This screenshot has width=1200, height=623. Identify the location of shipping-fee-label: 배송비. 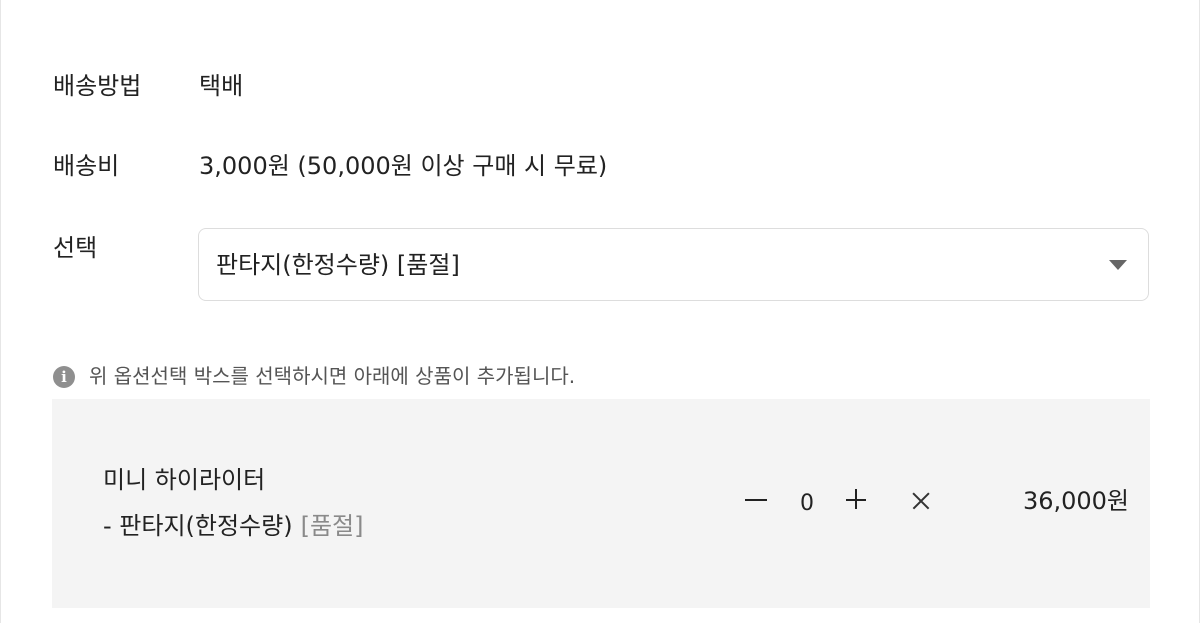
(86, 166).